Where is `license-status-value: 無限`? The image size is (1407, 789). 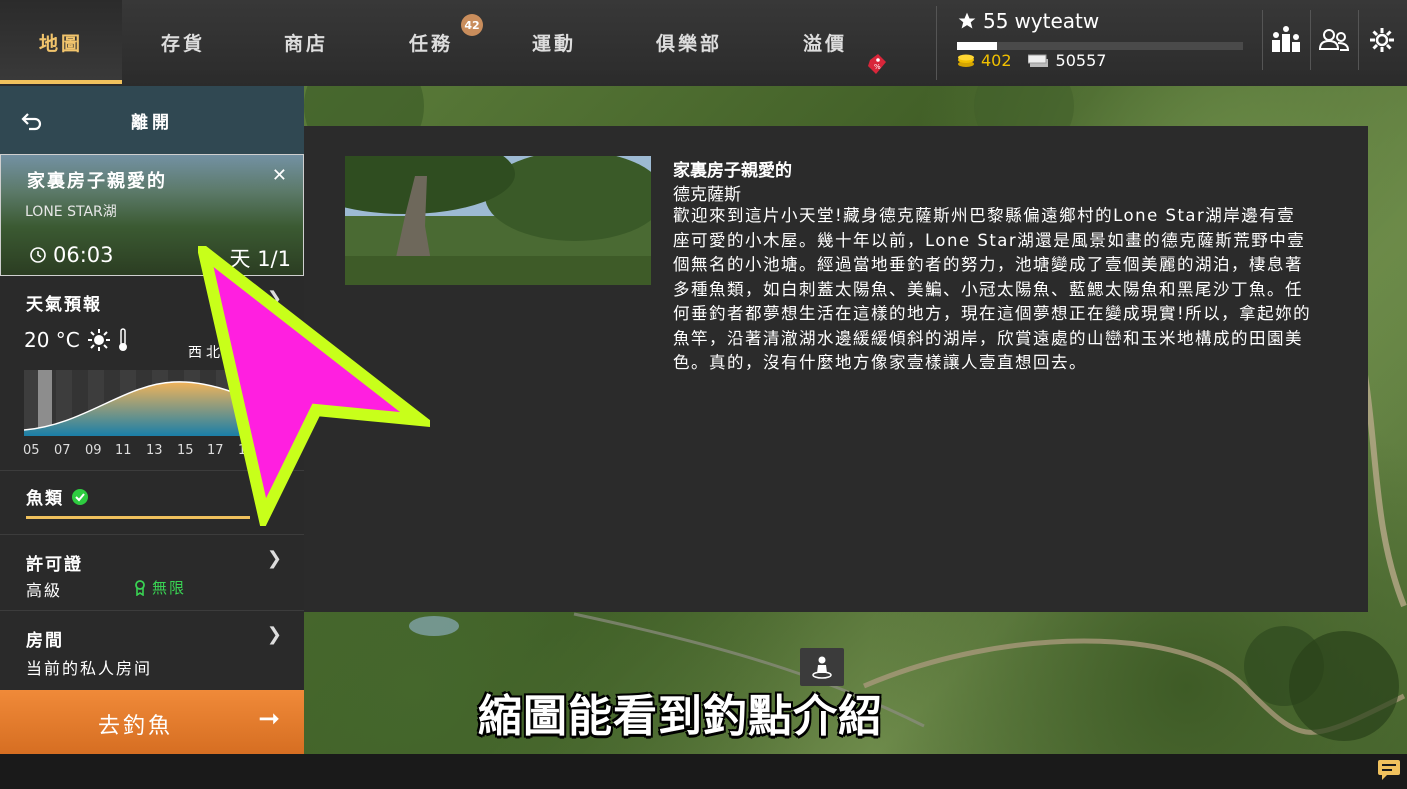 license-status-value: 無限 is located at coordinates (169, 588).